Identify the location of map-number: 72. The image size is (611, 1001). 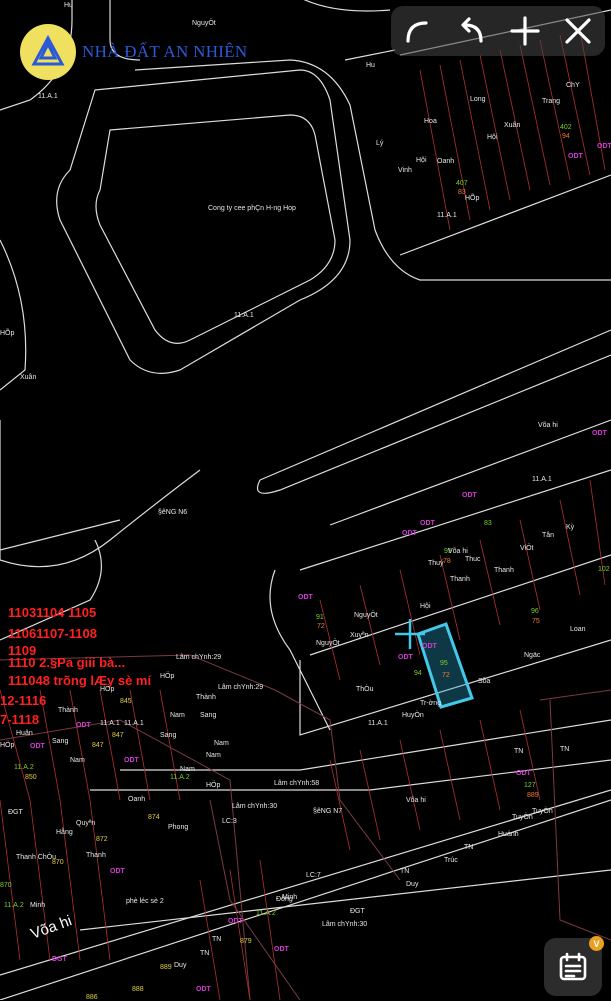
(446, 675).